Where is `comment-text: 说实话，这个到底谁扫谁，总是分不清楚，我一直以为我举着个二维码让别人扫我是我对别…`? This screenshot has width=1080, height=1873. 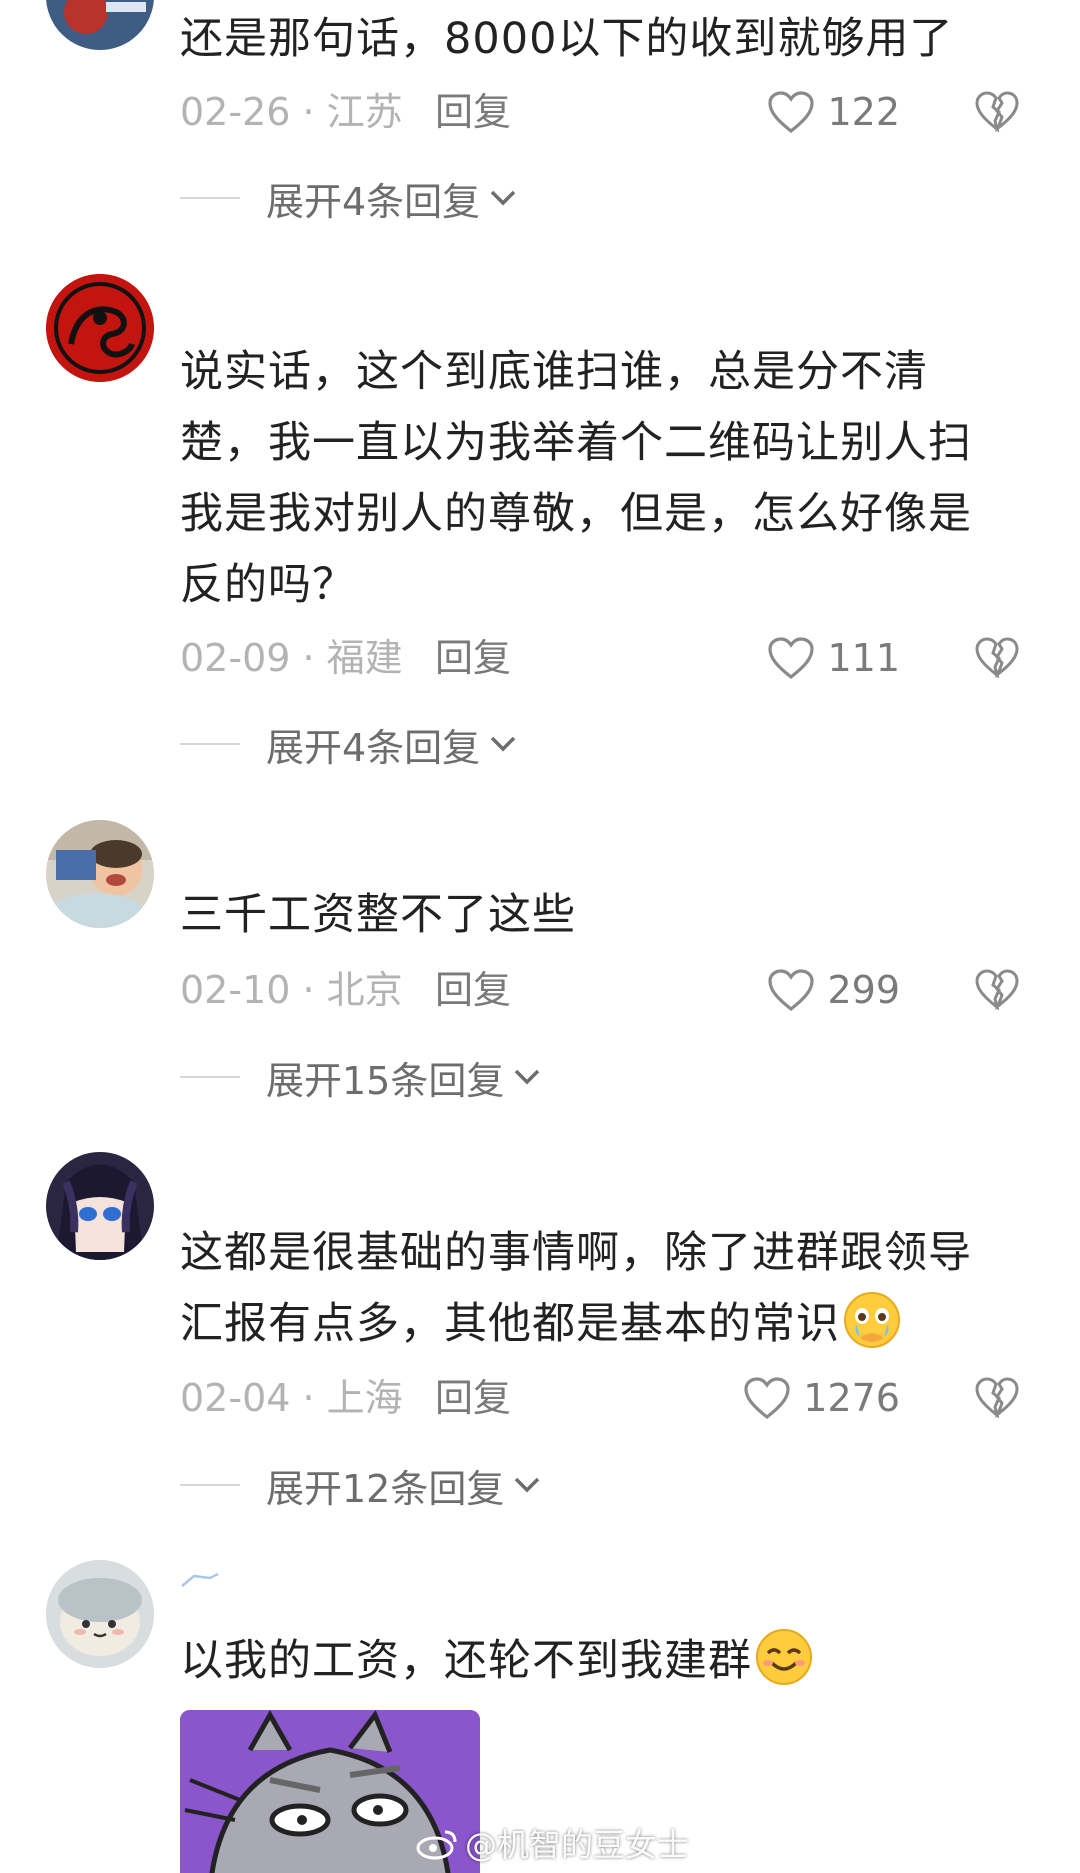 comment-text: 说实话，这个到底谁扫谁，总是分不清楚，我一直以为我举着个二维码让别人扫我是我对别… is located at coordinates (576, 478).